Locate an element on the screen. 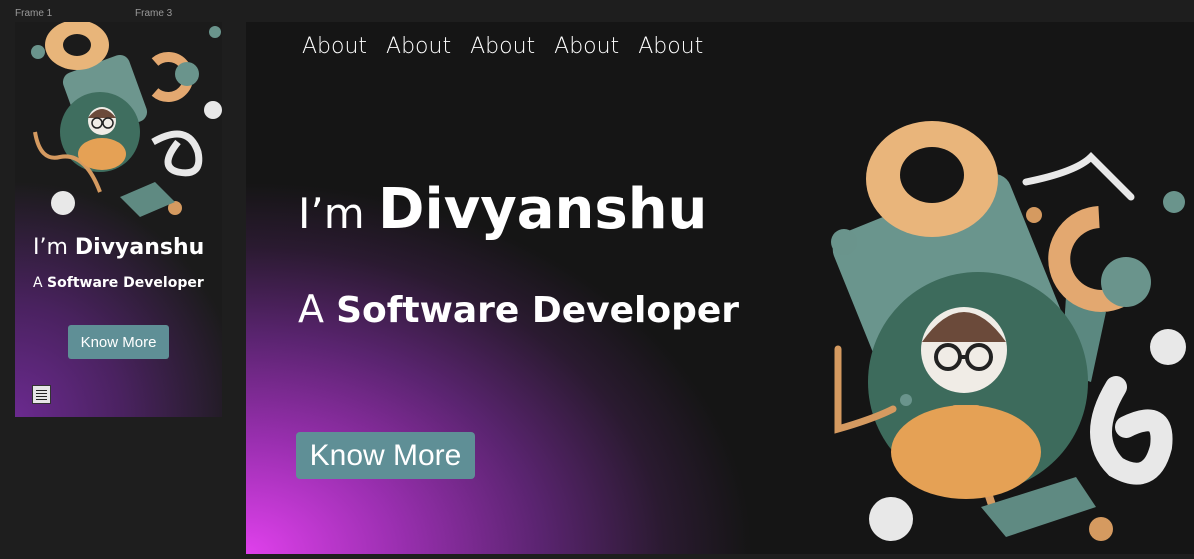  mobile-greeting: I’m Divyanshu is located at coordinates (119, 247).